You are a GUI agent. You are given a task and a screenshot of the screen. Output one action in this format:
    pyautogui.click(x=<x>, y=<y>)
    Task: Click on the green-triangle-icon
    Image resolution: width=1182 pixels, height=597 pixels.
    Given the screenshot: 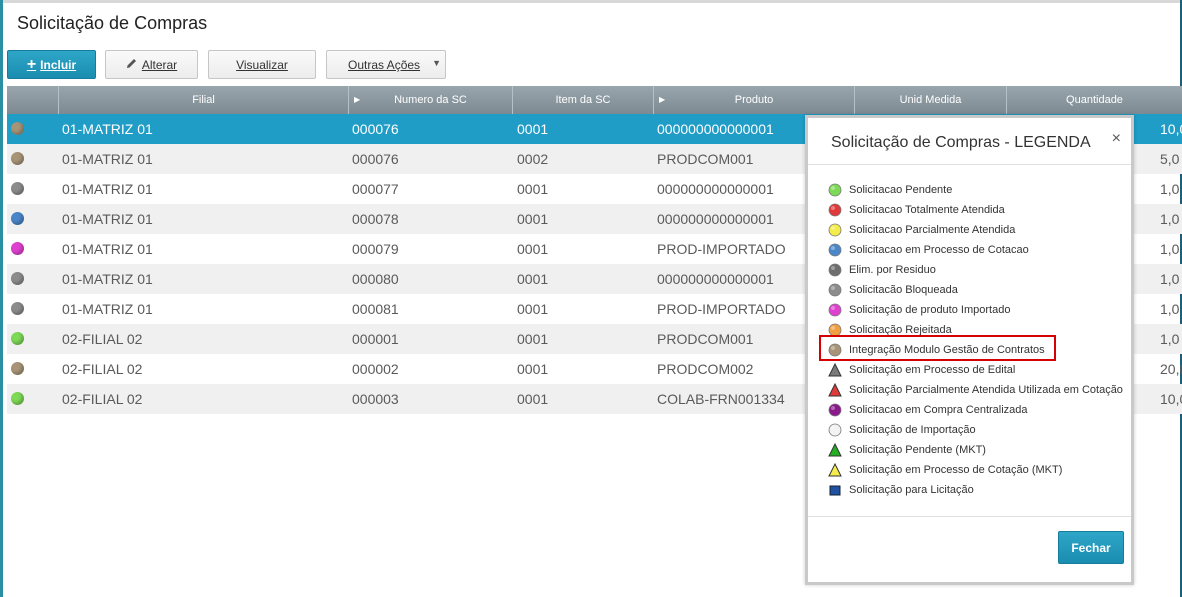 What is the action you would take?
    pyautogui.click(x=835, y=449)
    